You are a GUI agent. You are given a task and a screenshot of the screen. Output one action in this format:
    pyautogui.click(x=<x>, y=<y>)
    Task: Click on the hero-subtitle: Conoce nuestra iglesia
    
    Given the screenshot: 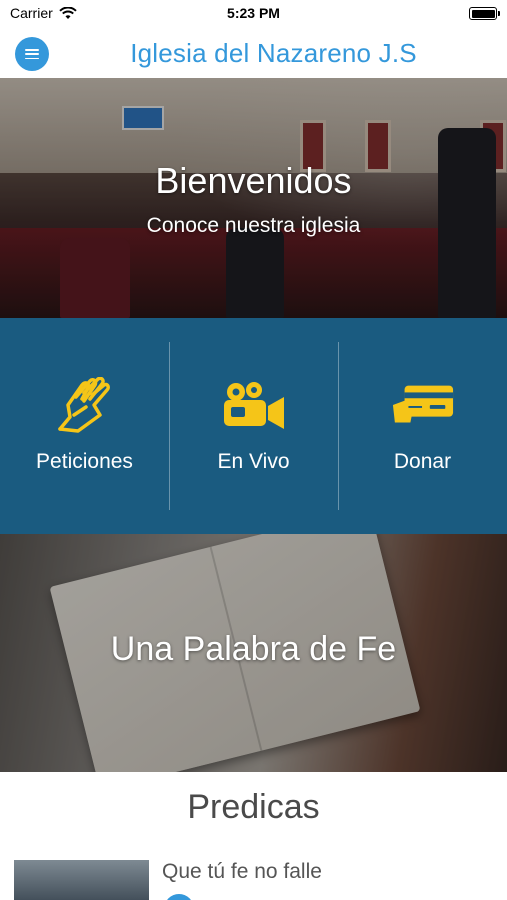 What is the action you would take?
    pyautogui.click(x=253, y=225)
    